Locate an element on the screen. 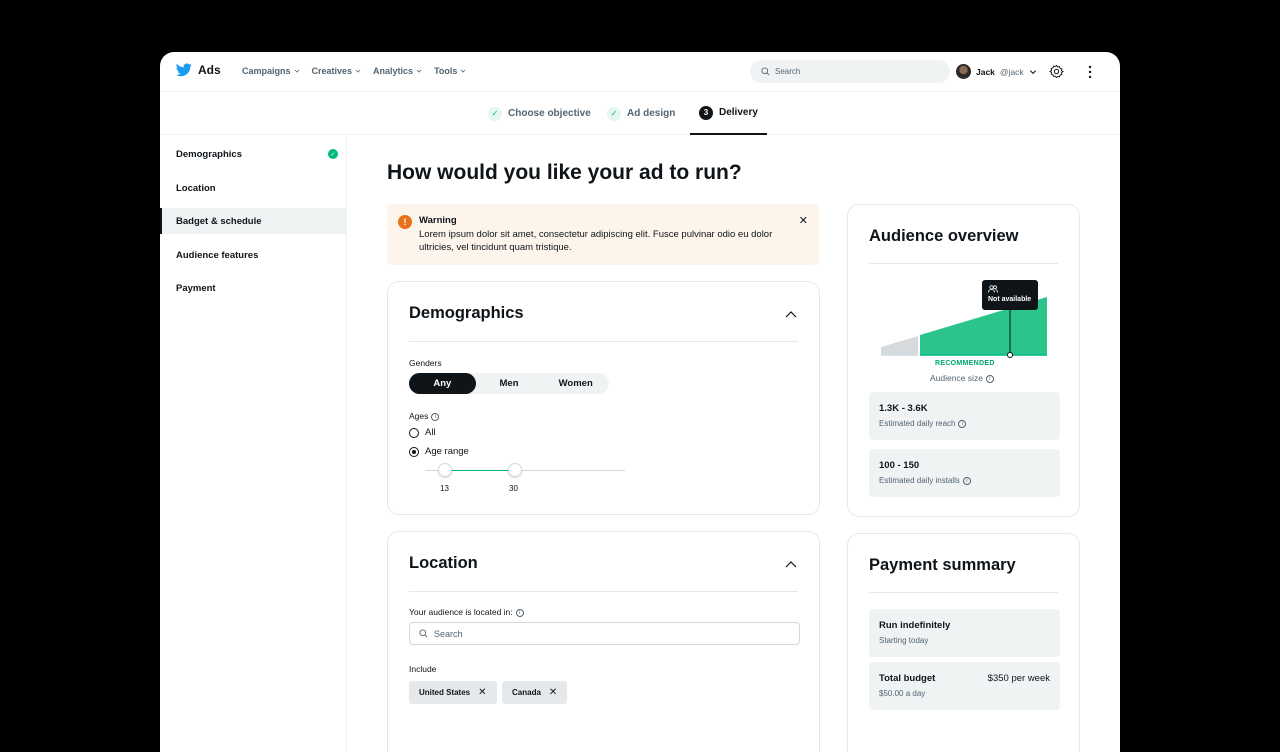  warning-title: Warning is located at coordinates (438, 220).